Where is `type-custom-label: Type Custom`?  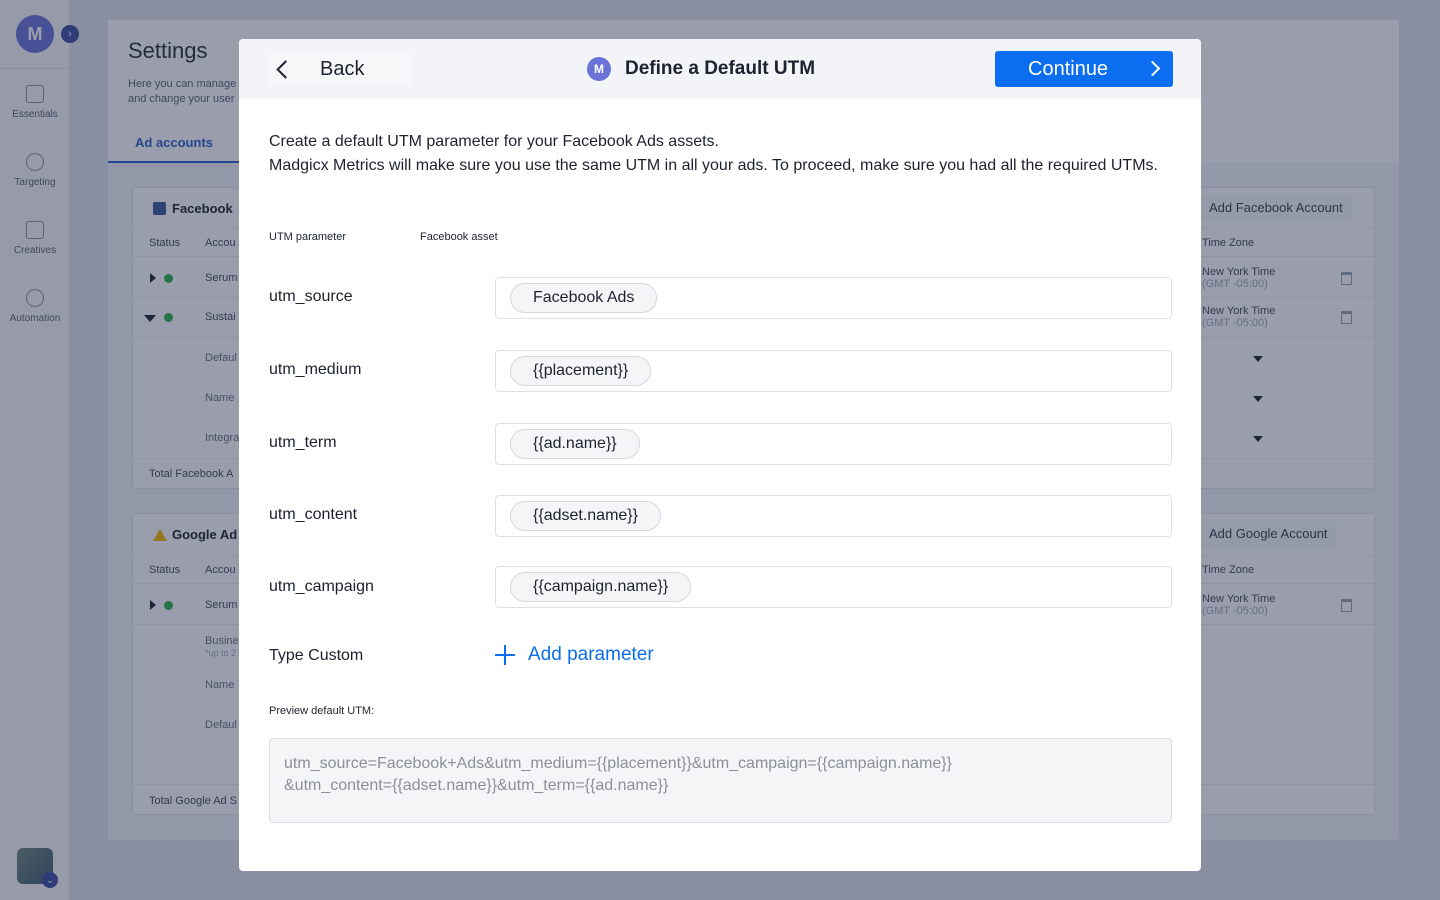
type-custom-label: Type Custom is located at coordinates (316, 655).